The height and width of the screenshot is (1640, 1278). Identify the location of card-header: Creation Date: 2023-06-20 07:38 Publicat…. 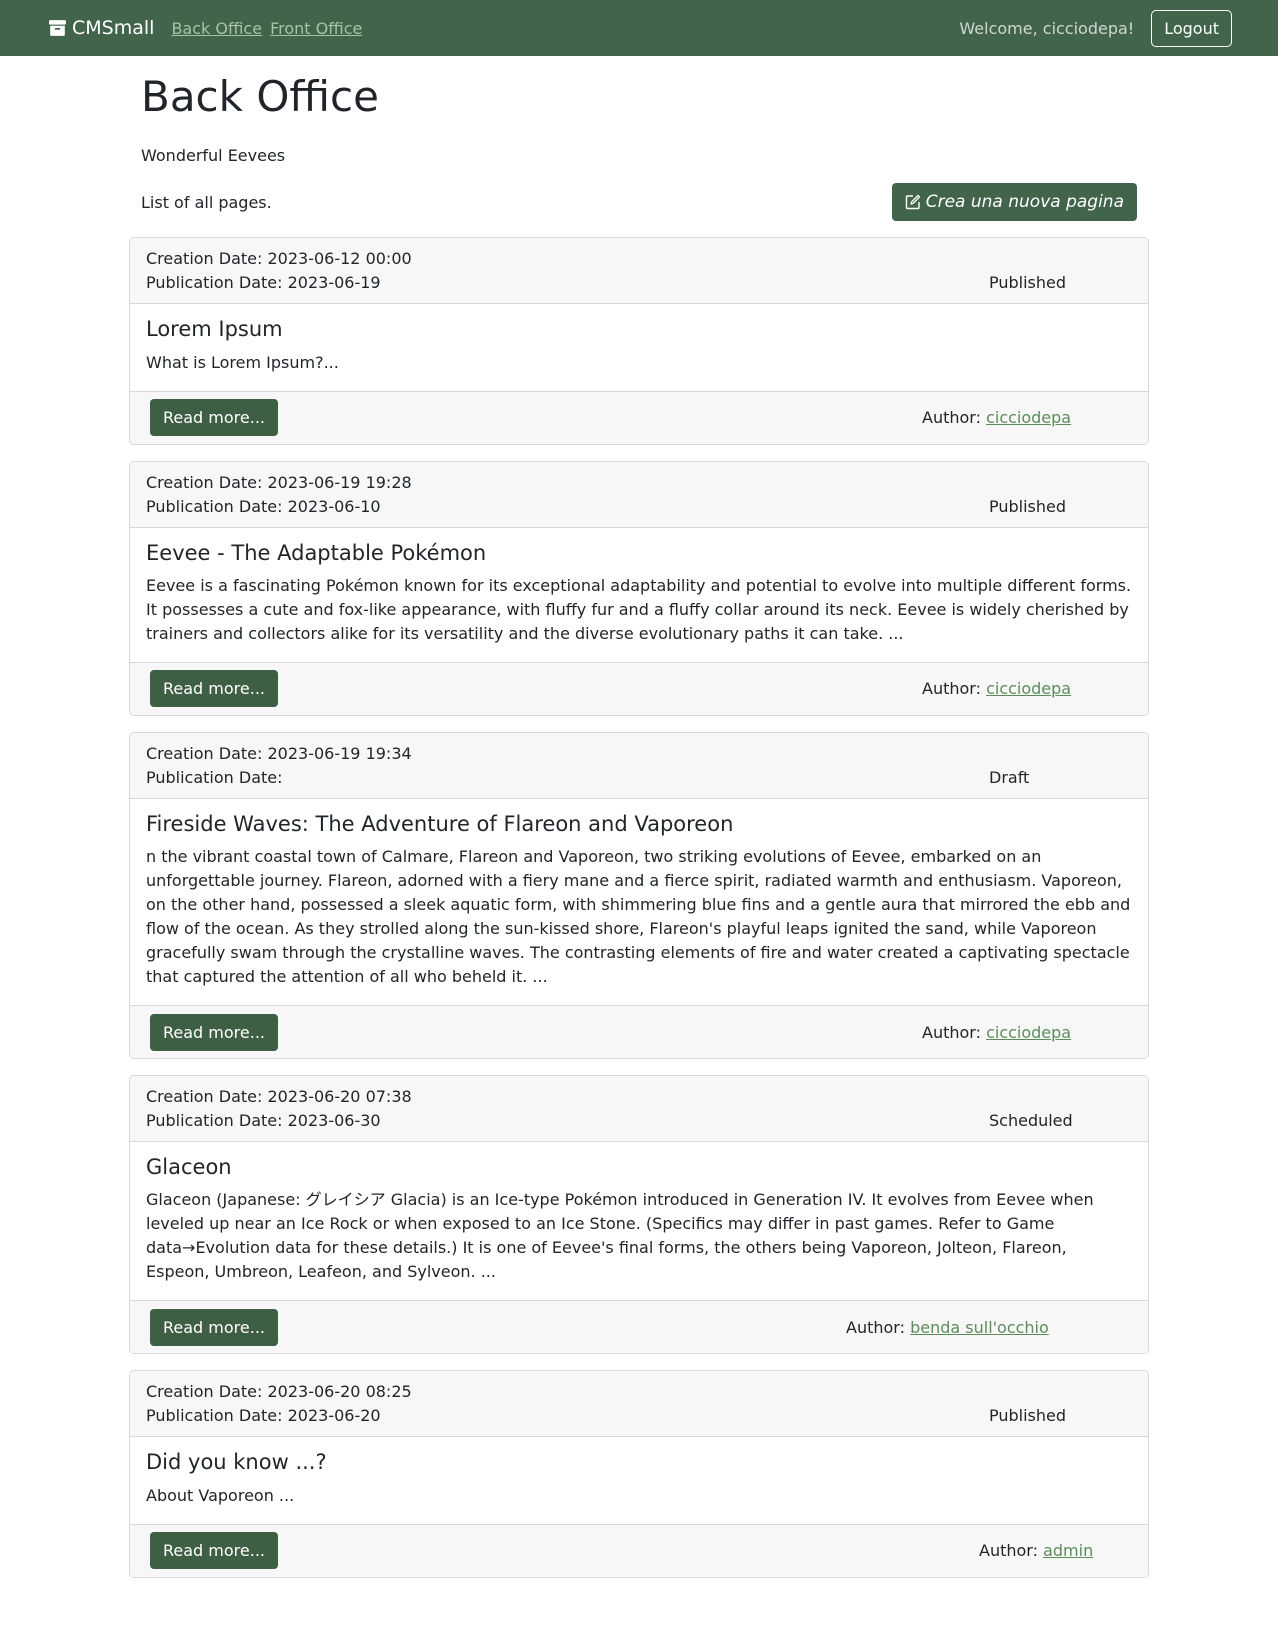
(639, 1109).